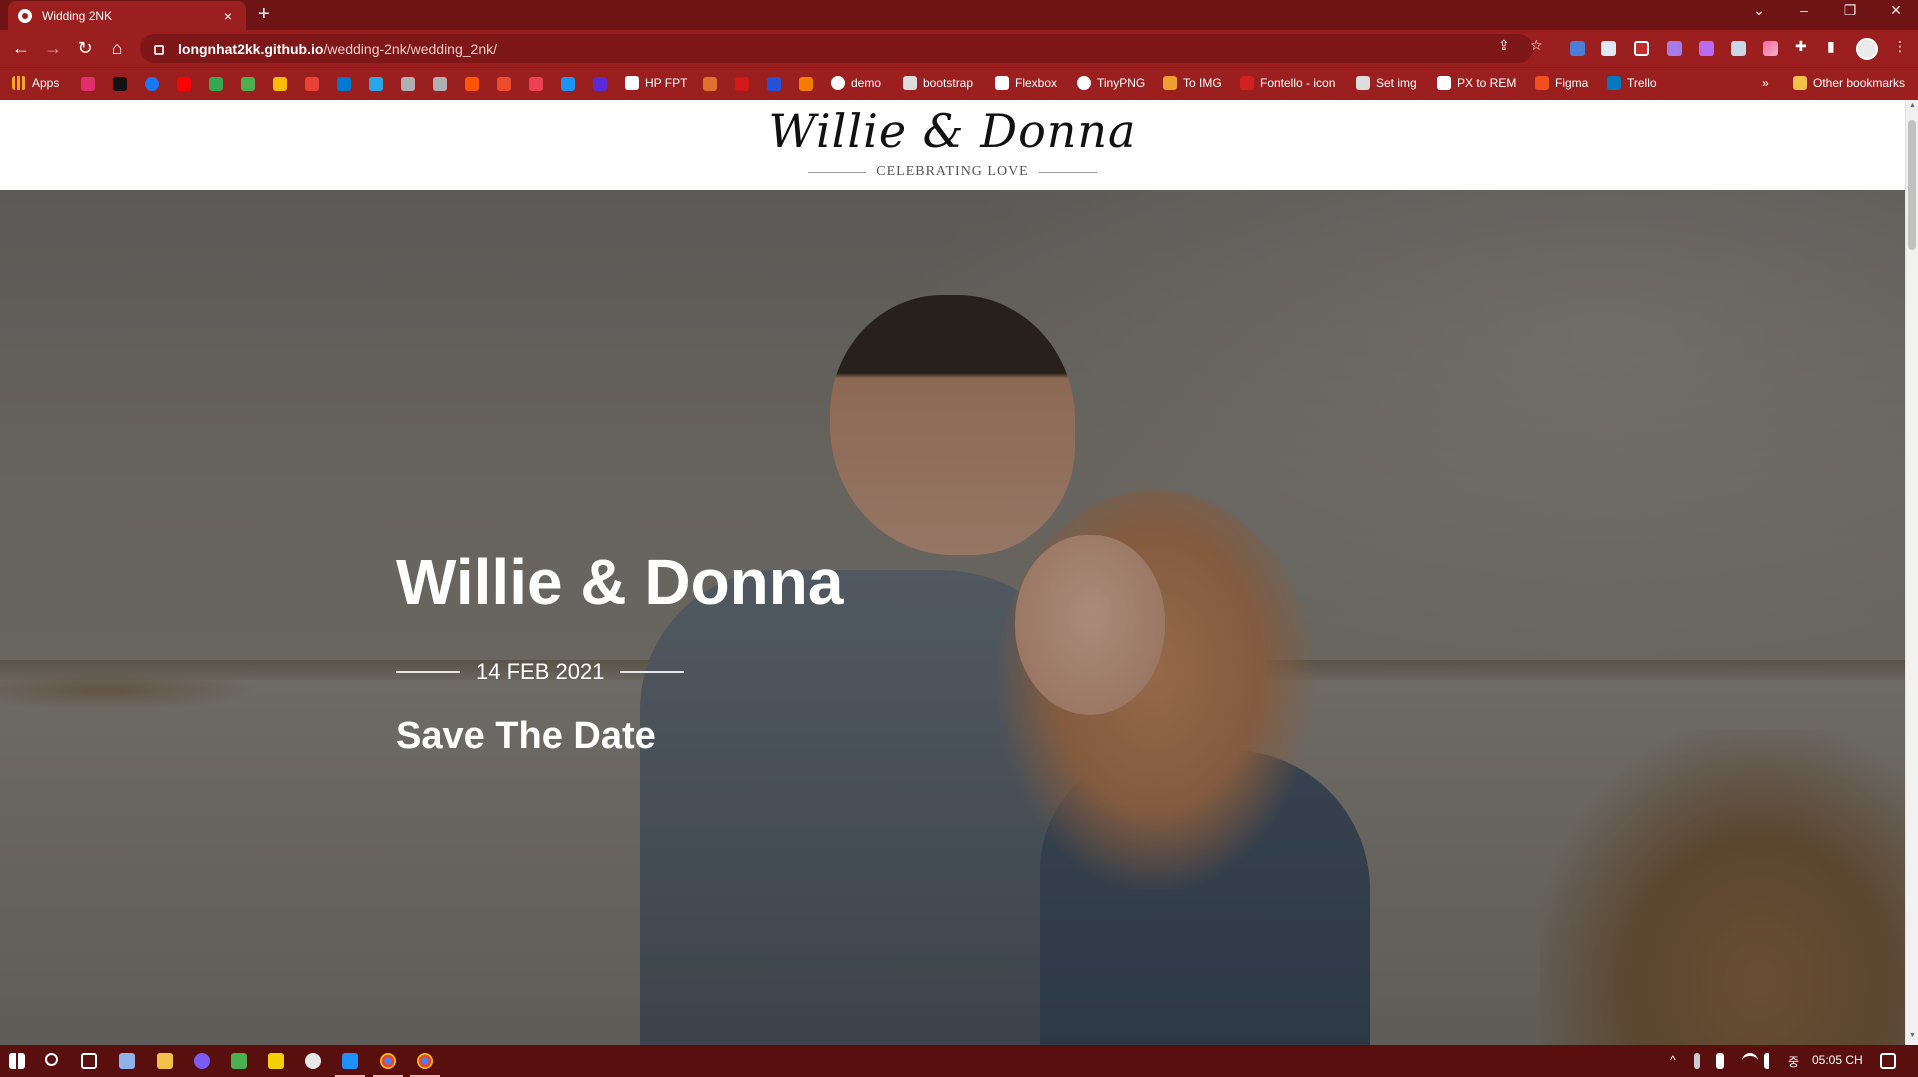 This screenshot has height=1077, width=1918. What do you see at coordinates (1192, 83) in the screenshot?
I see `bookmark-to-img: To IMG` at bounding box center [1192, 83].